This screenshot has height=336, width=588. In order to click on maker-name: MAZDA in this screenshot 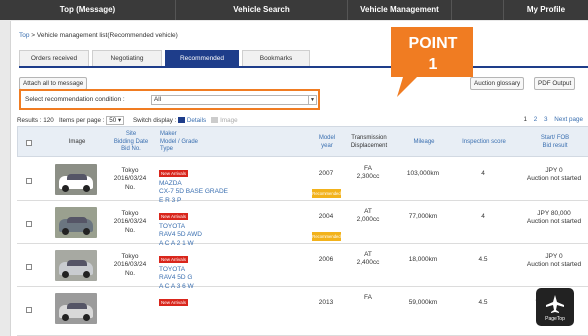, I will do `click(231, 184)`.